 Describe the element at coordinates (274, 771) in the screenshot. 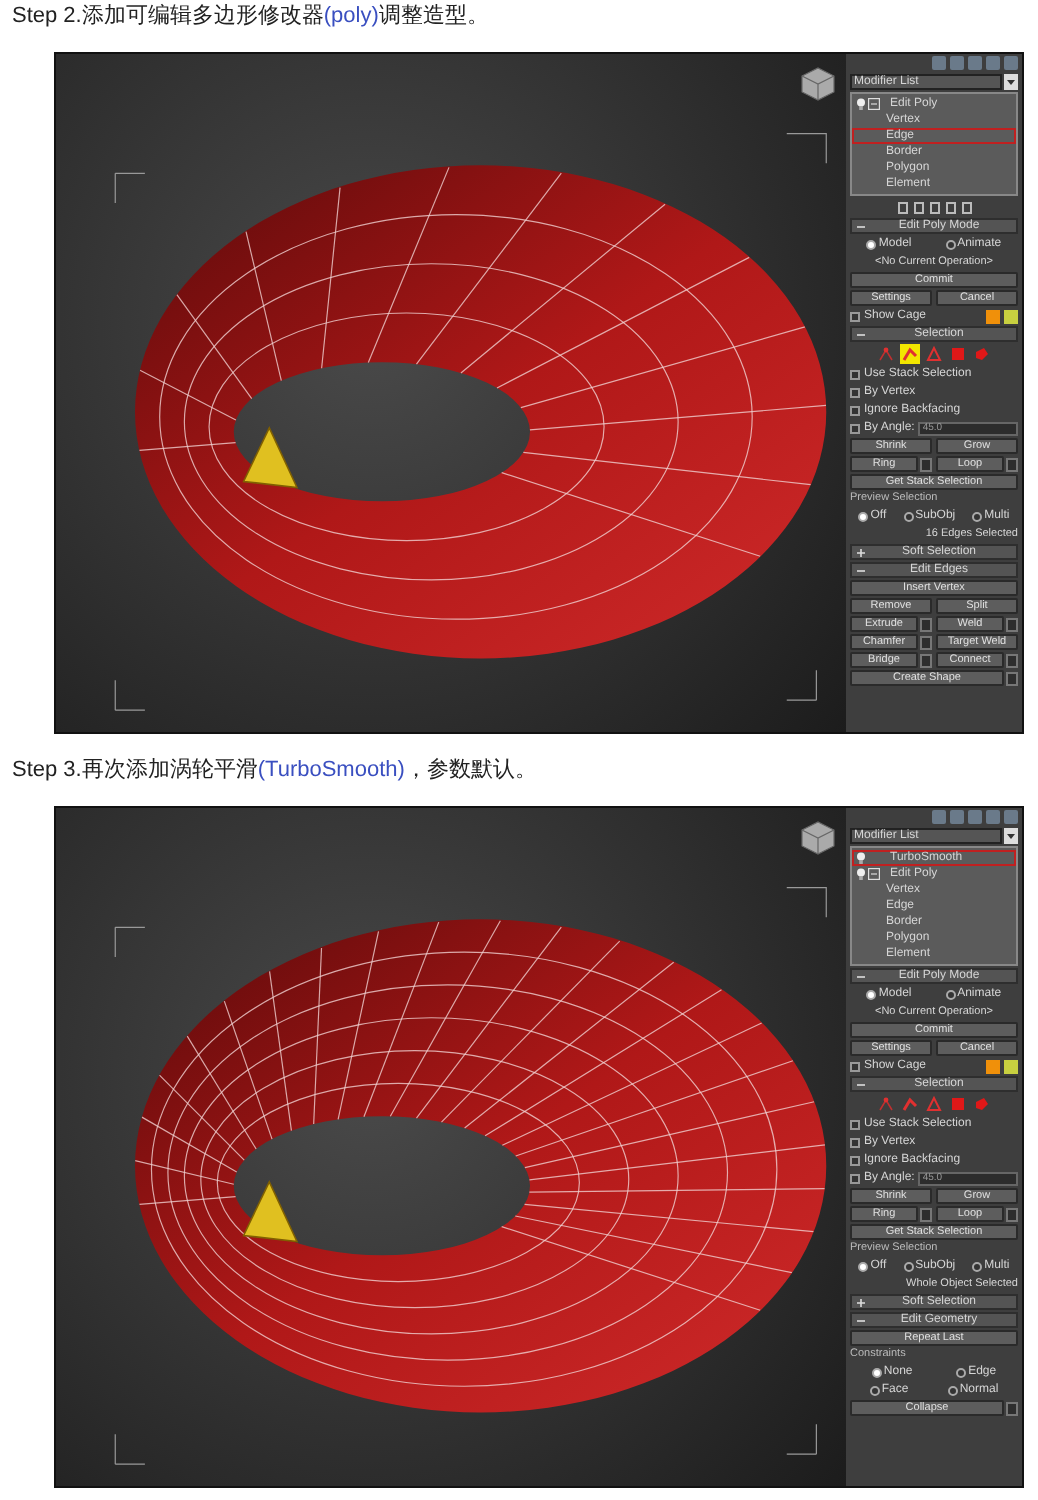

I see `step-heading: Step 3.再次添加涡轮平滑(TurboSmooth)，参数默认。` at that location.